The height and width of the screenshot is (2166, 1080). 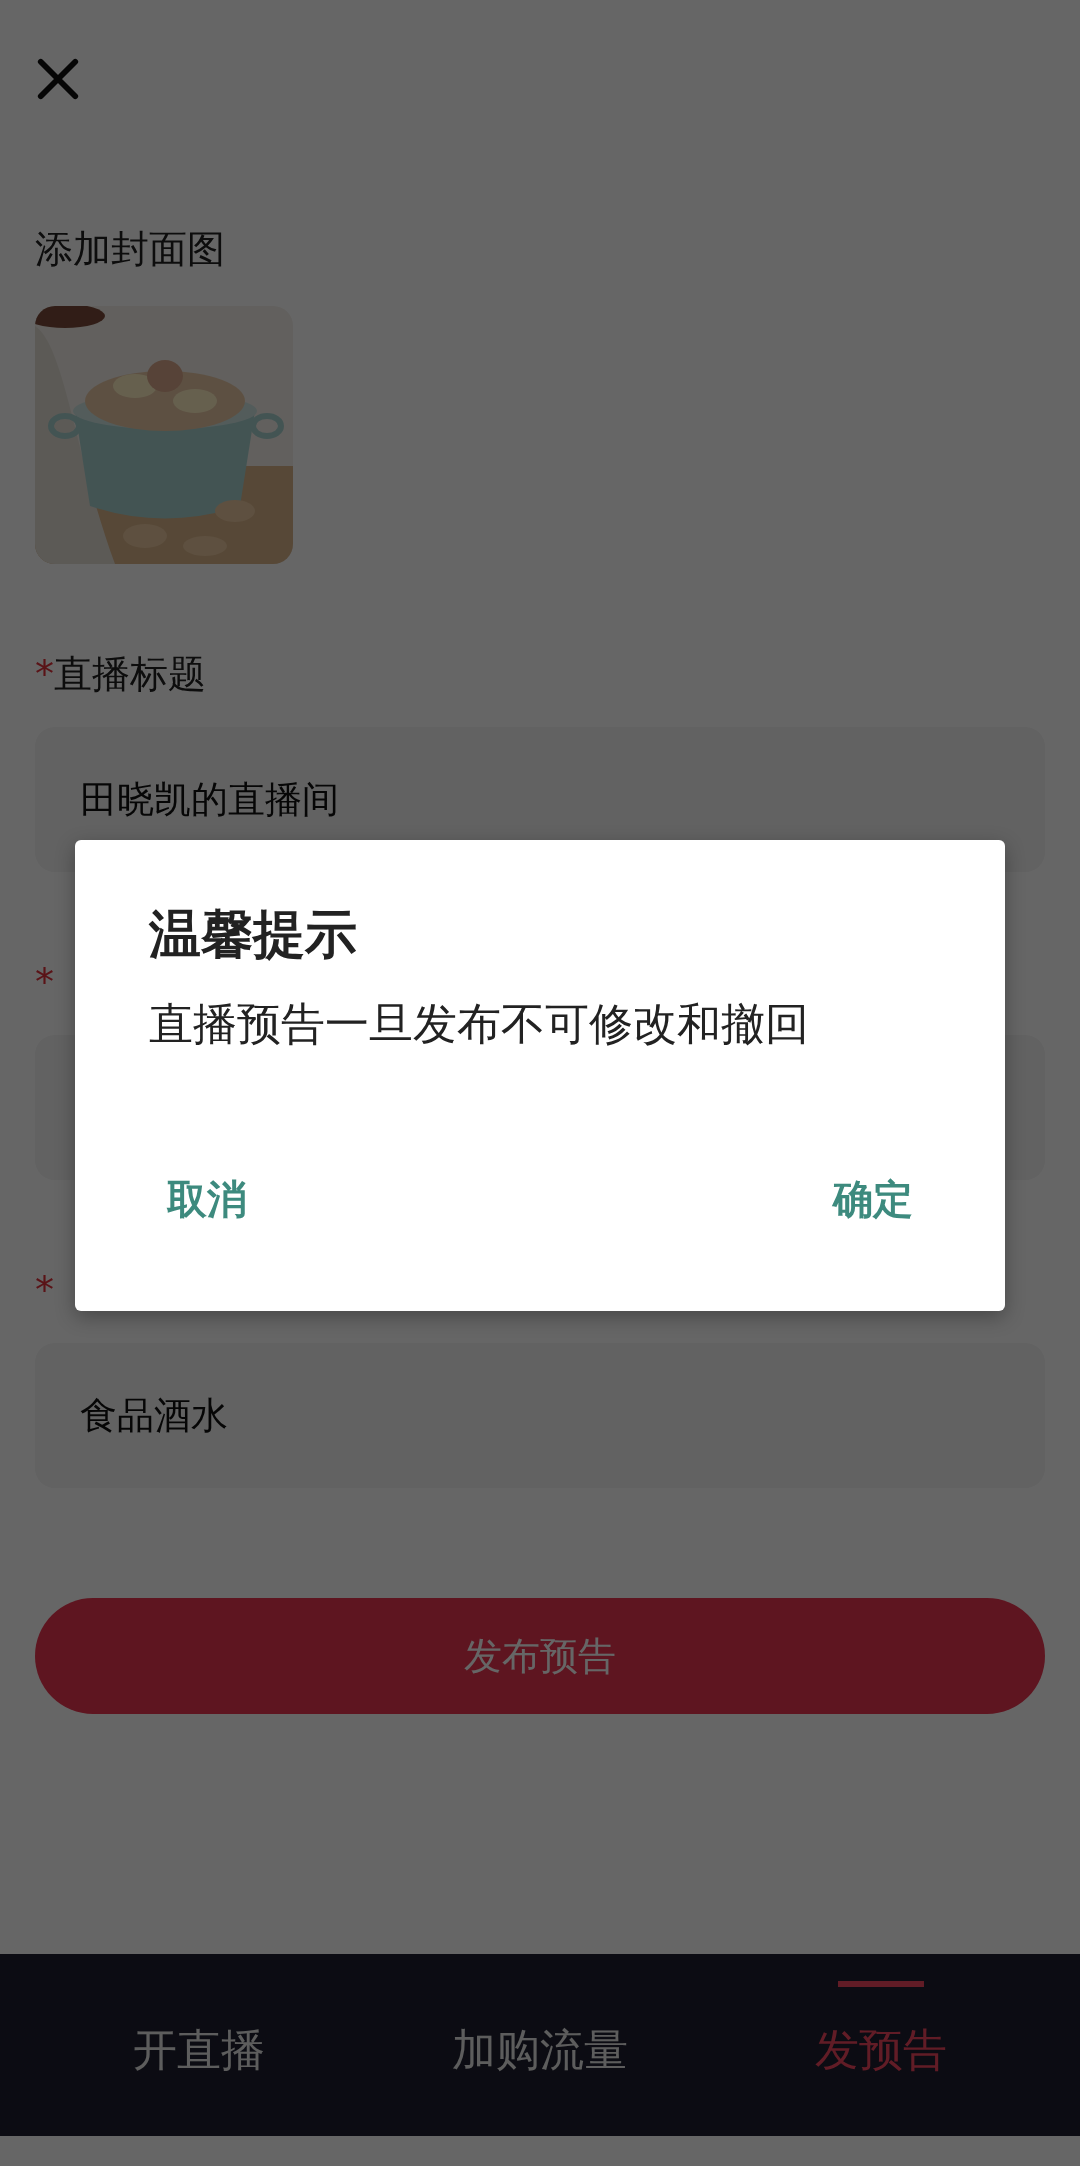 What do you see at coordinates (199, 2030) in the screenshot?
I see `nav-tab: 开直播` at bounding box center [199, 2030].